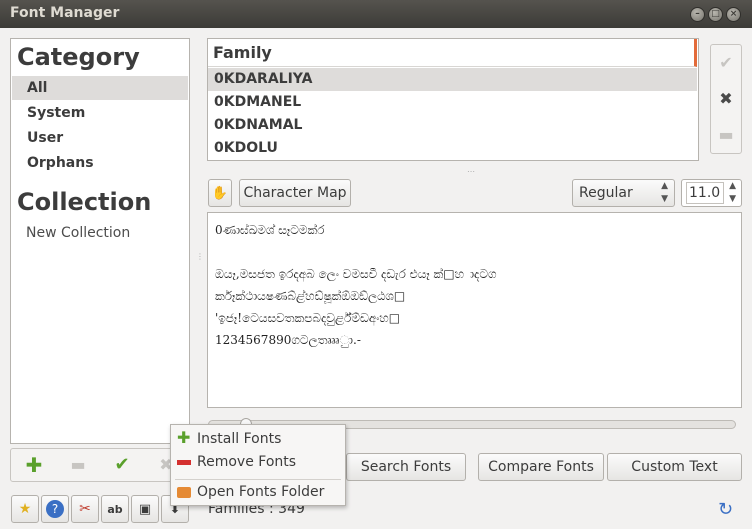 This screenshot has width=752, height=529. What do you see at coordinates (78, 465) in the screenshot?
I see `remove-icon: ▬` at bounding box center [78, 465].